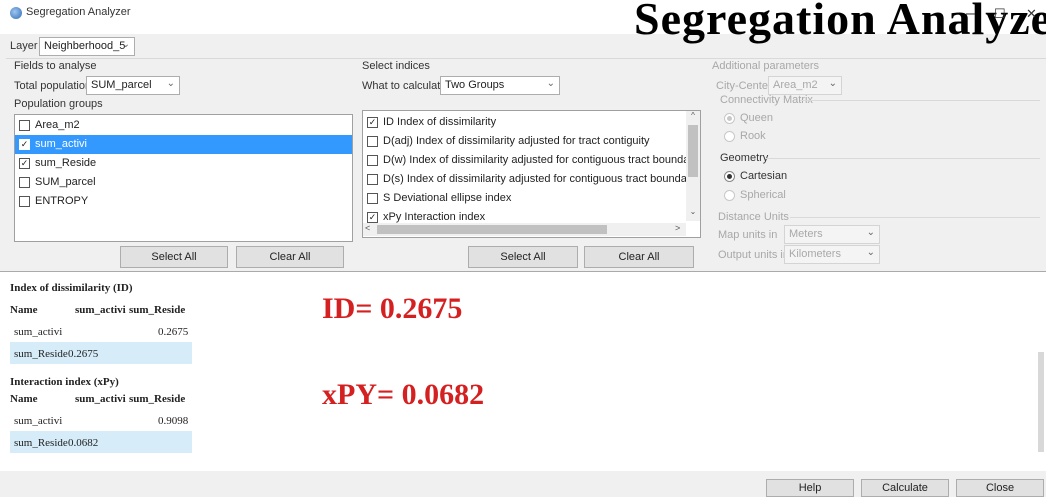  Describe the element at coordinates (183, 163) in the screenshot. I see `list-item: ✓ sum_Reside` at that location.